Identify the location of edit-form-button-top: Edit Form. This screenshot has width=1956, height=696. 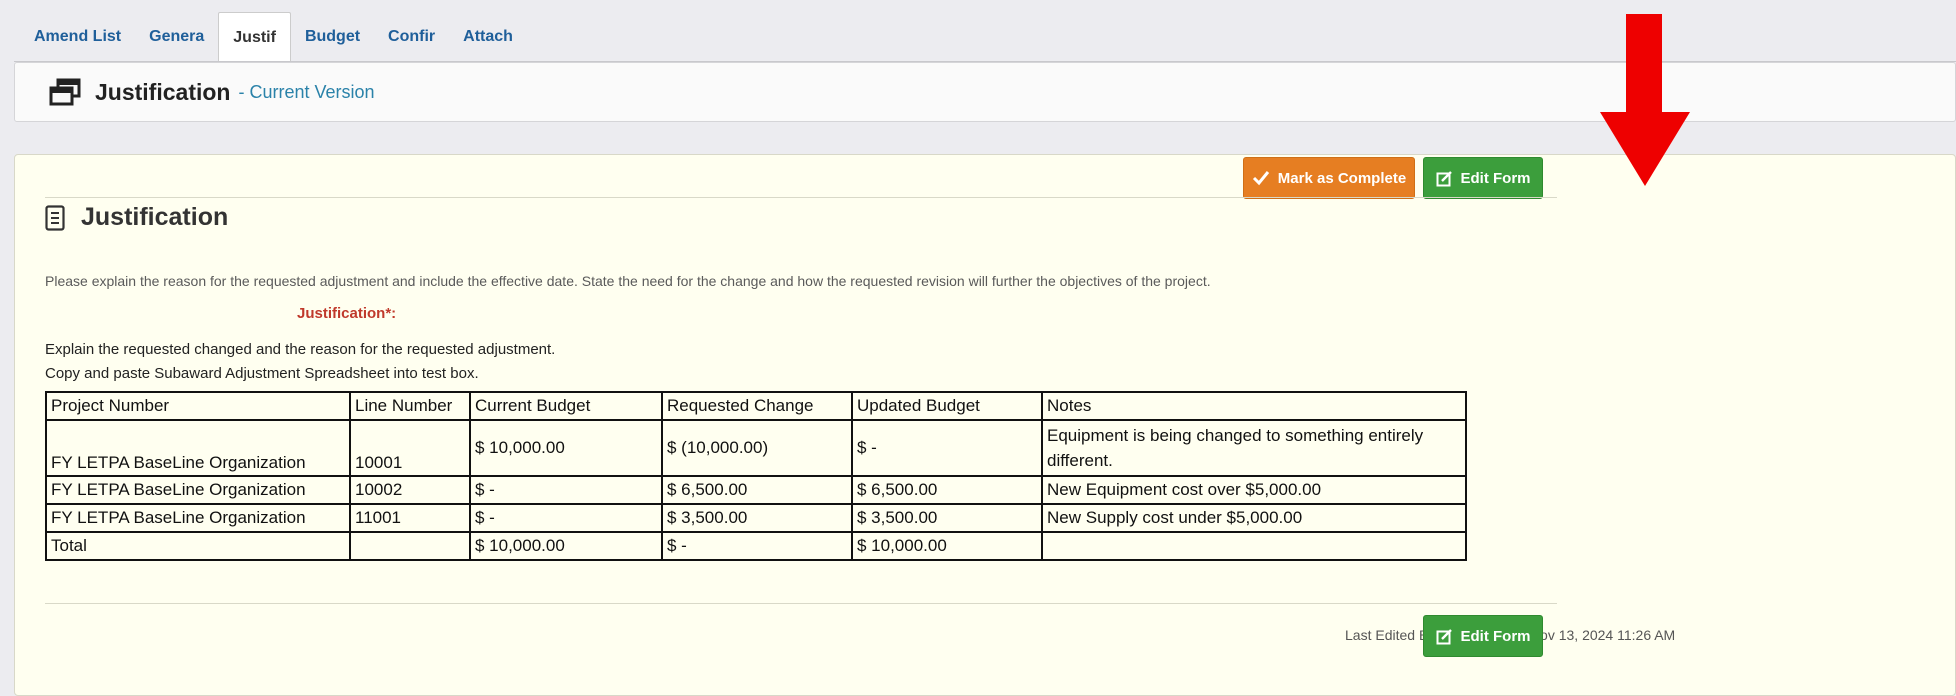
(1483, 178).